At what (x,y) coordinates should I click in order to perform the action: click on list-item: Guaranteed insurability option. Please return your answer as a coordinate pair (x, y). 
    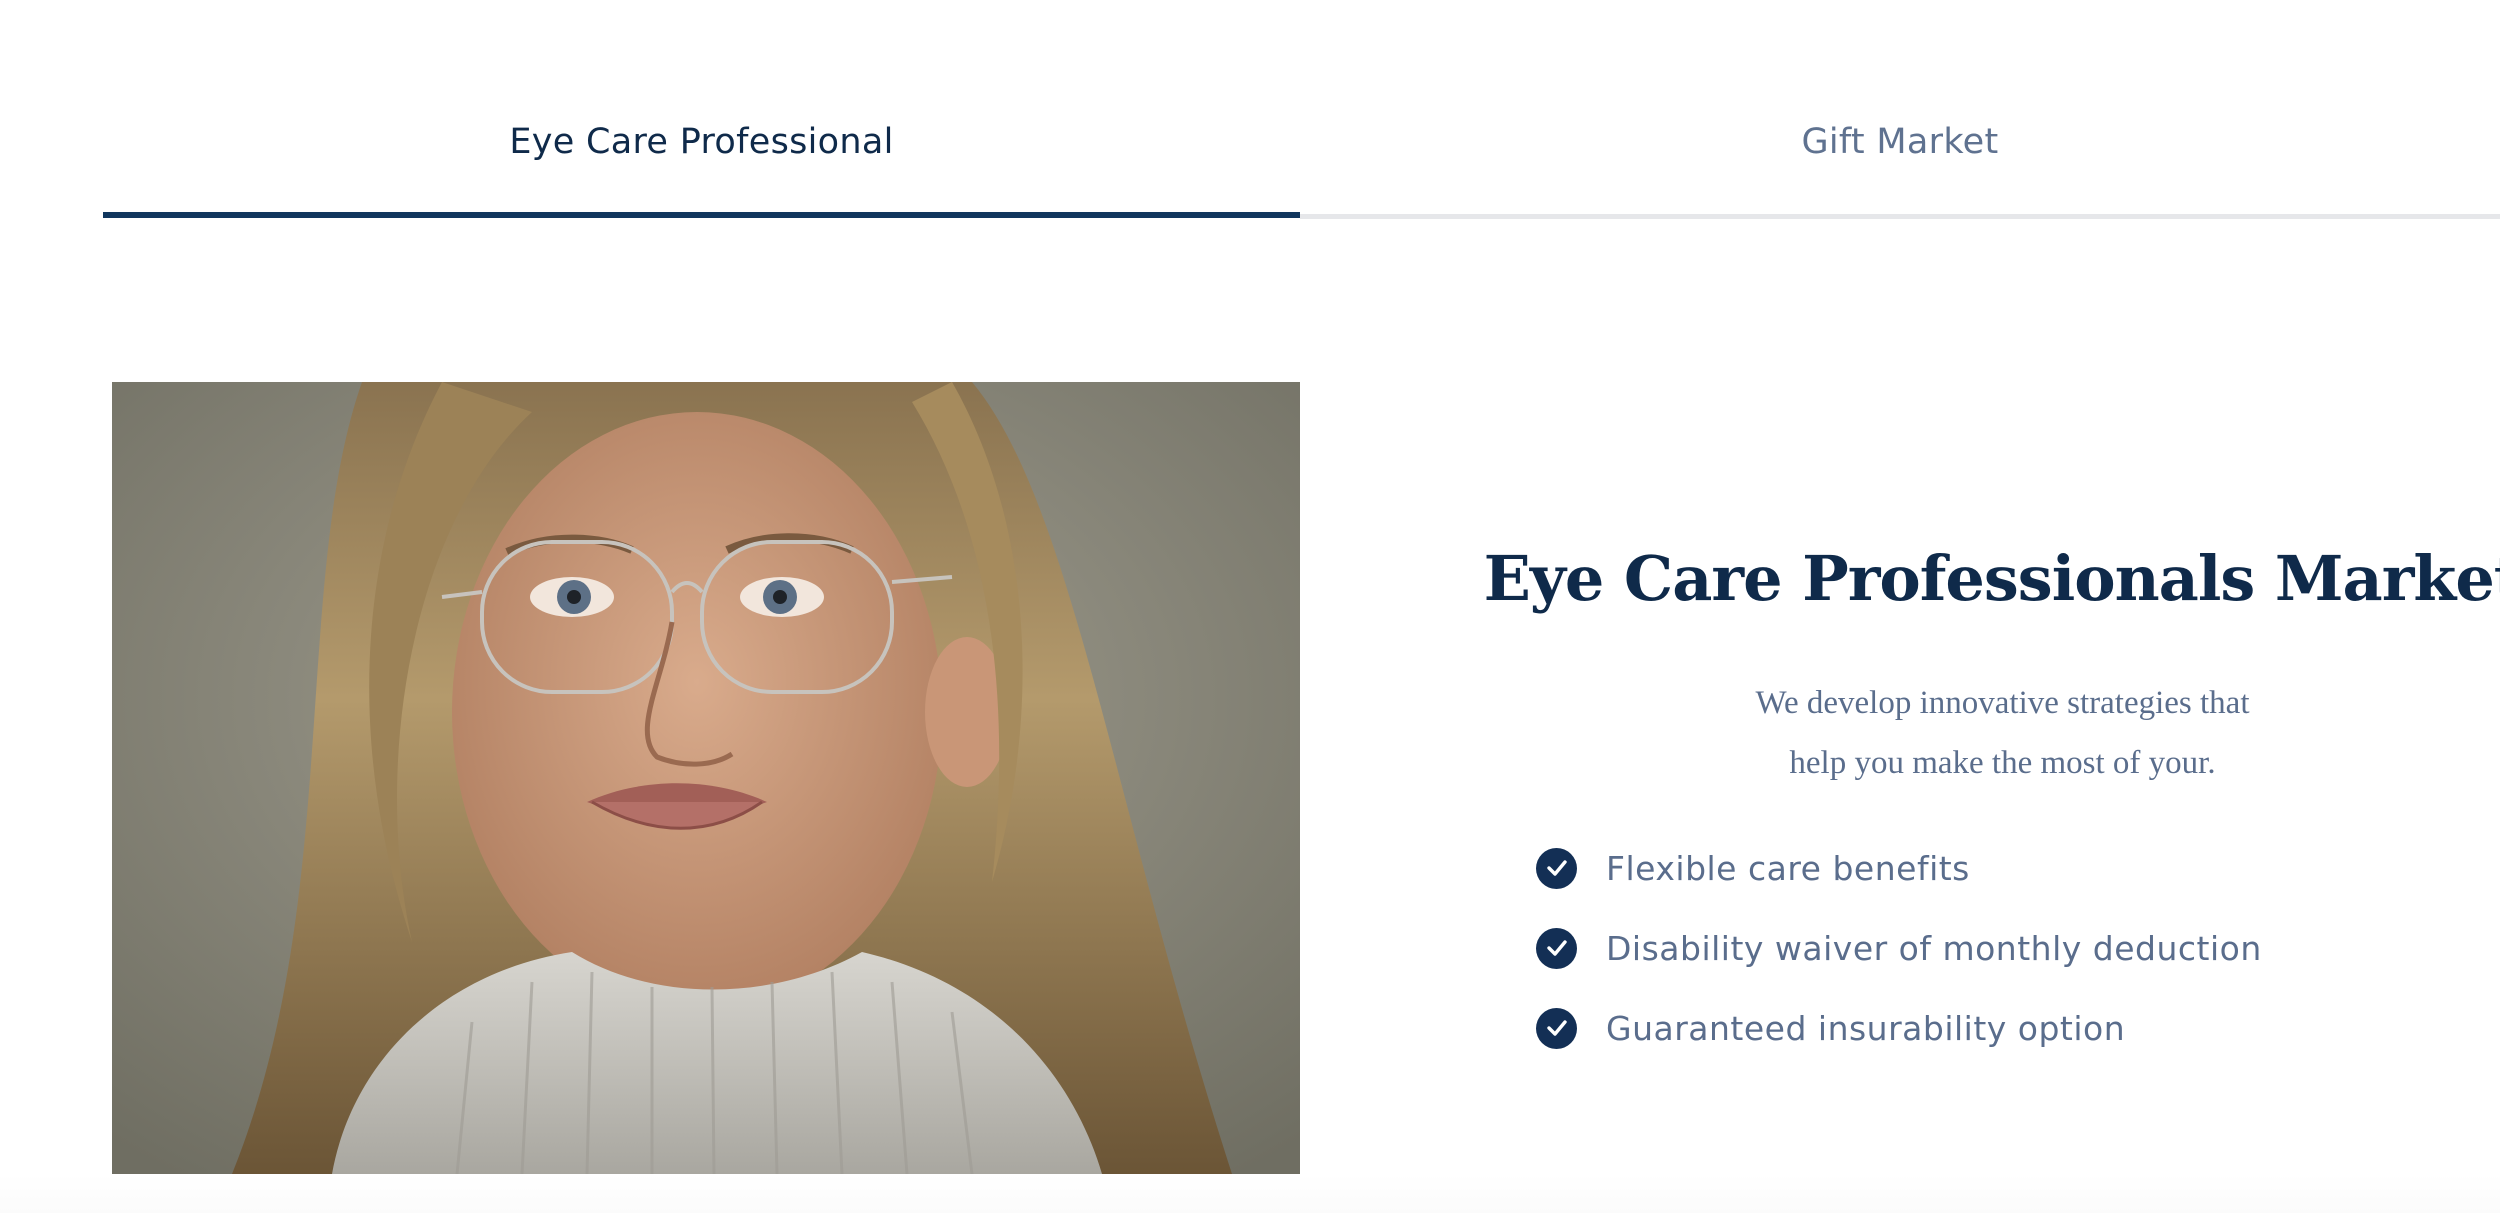
    Looking at the image, I should click on (1899, 1028).